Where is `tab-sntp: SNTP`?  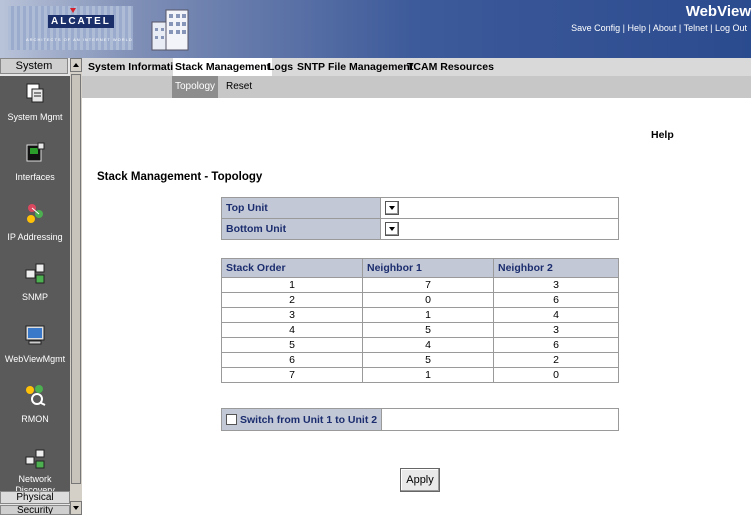 tab-sntp: SNTP is located at coordinates (311, 67).